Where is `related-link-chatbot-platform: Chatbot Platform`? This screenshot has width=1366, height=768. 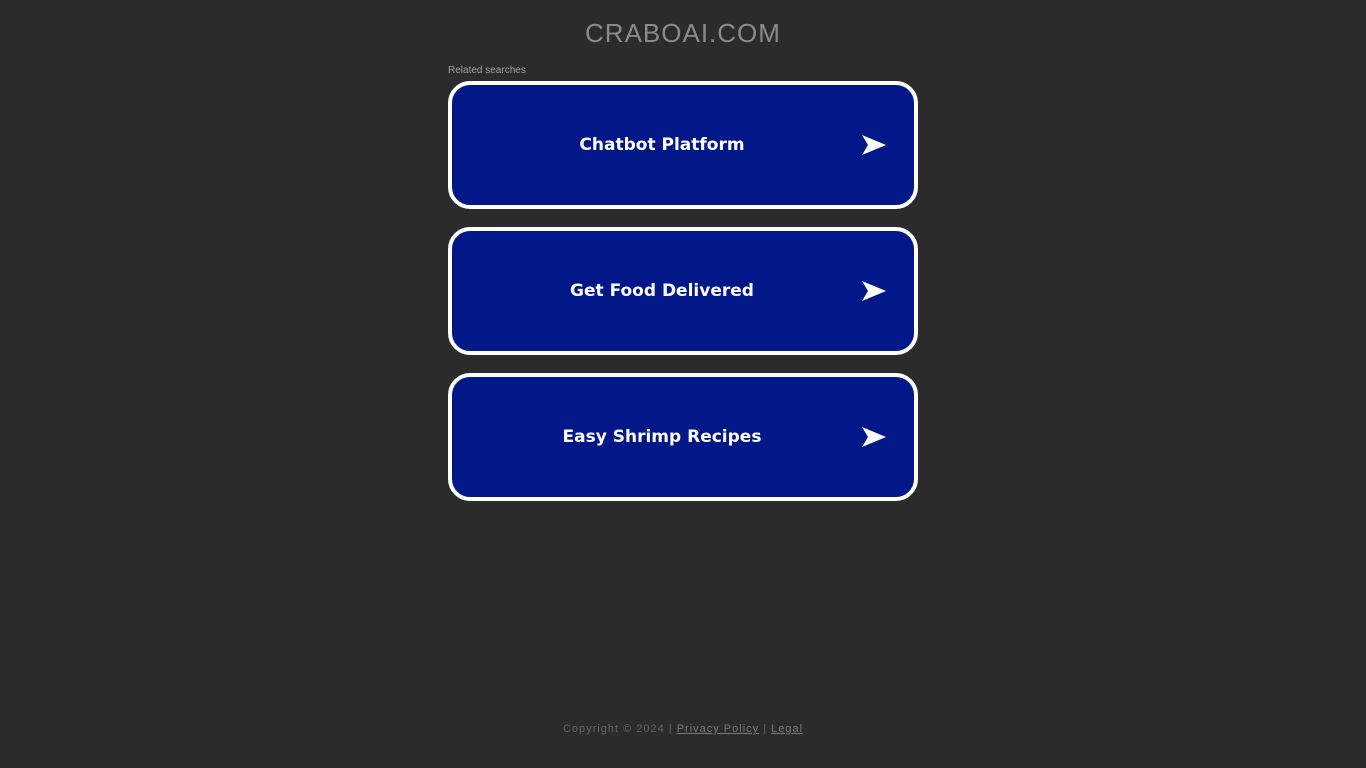
related-link-chatbot-platform: Chatbot Platform is located at coordinates (683, 145).